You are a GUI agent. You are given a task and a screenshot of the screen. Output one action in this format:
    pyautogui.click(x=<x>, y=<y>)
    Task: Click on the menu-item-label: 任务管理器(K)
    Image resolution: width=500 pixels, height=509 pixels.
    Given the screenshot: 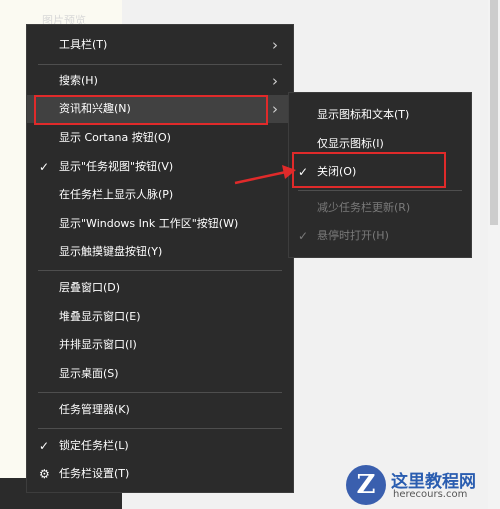 What is the action you would take?
    pyautogui.click(x=94, y=409)
    